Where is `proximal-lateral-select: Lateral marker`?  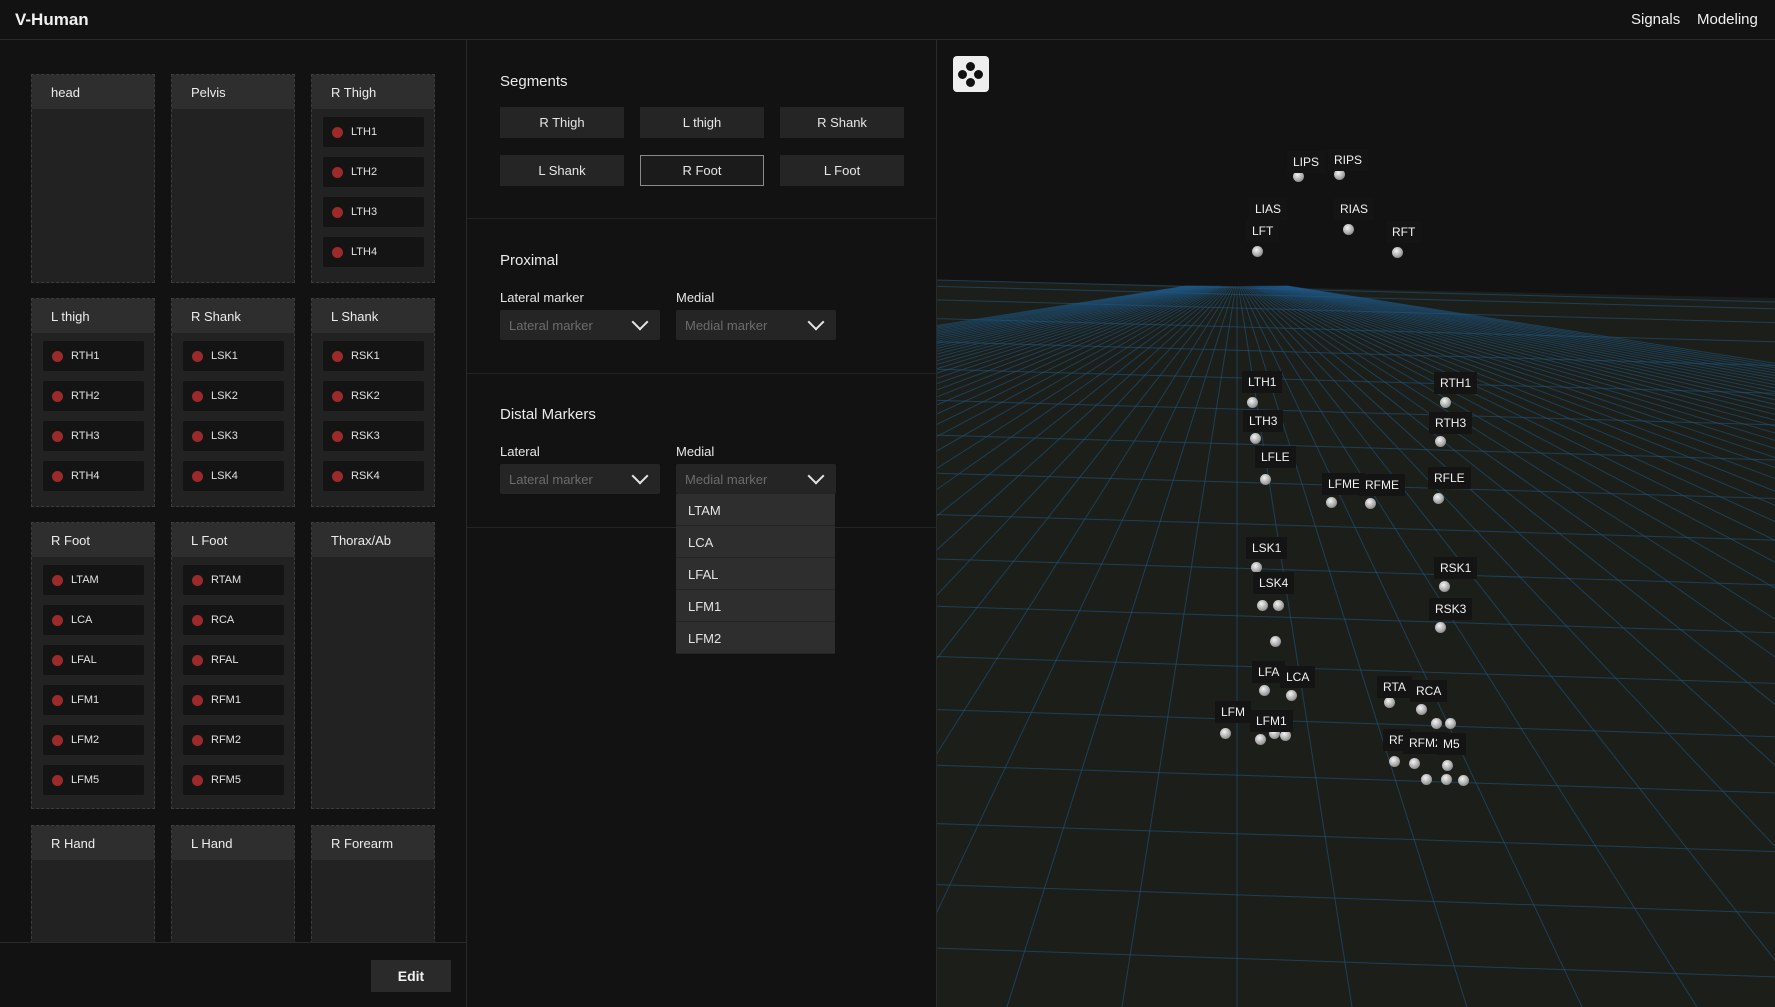
proximal-lateral-select: Lateral marker is located at coordinates (580, 325).